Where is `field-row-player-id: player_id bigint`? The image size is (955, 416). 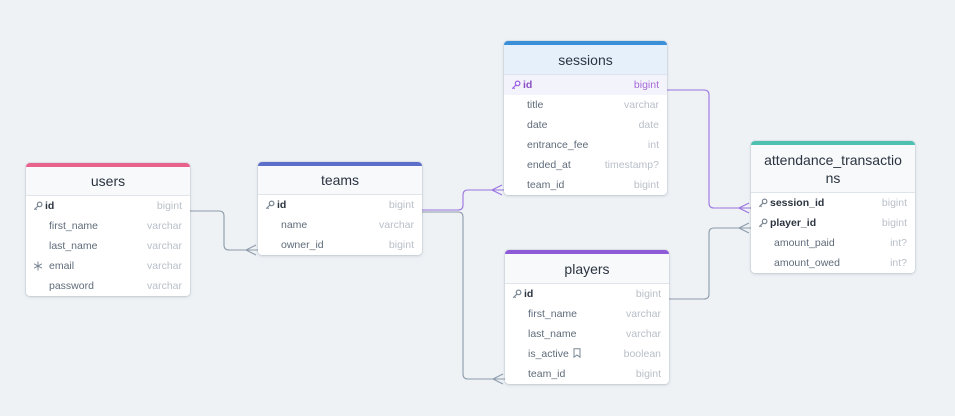 field-row-player-id: player_id bigint is located at coordinates (833, 223).